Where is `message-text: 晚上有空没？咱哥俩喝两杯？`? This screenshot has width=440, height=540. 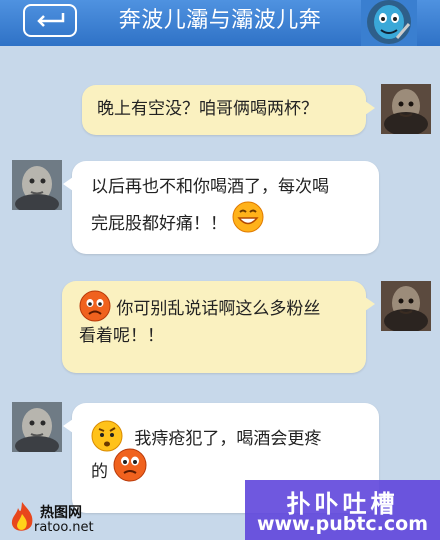
message-text: 晚上有空没？咱哥俩喝两杯？ is located at coordinates (207, 109).